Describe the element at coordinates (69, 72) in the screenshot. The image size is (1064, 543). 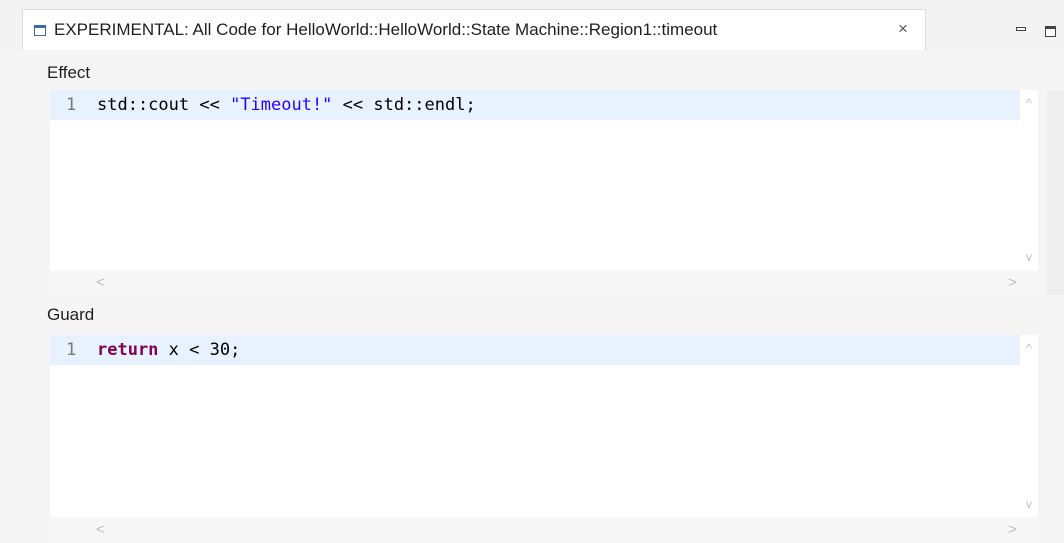
I see `effect-section-label: Effect` at that location.